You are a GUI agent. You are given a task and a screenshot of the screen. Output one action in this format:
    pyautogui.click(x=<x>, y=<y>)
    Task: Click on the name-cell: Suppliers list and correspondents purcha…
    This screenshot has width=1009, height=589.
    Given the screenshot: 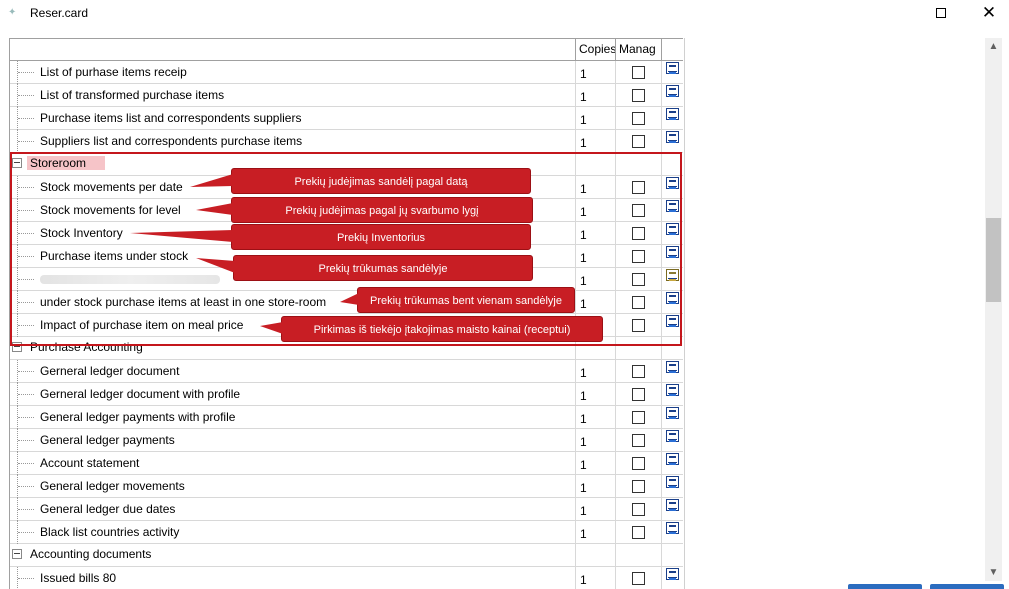 What is the action you would take?
    pyautogui.click(x=293, y=141)
    